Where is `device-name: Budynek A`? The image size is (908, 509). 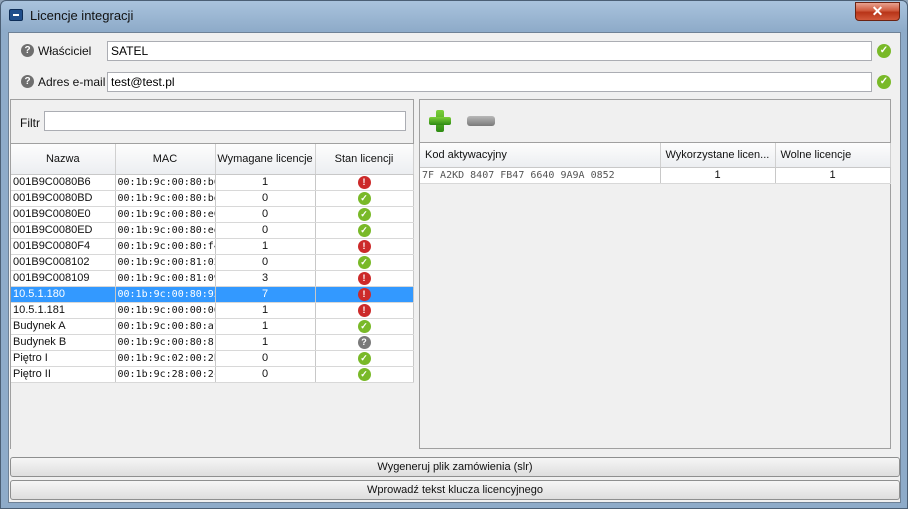
device-name: Budynek A is located at coordinates (63, 326).